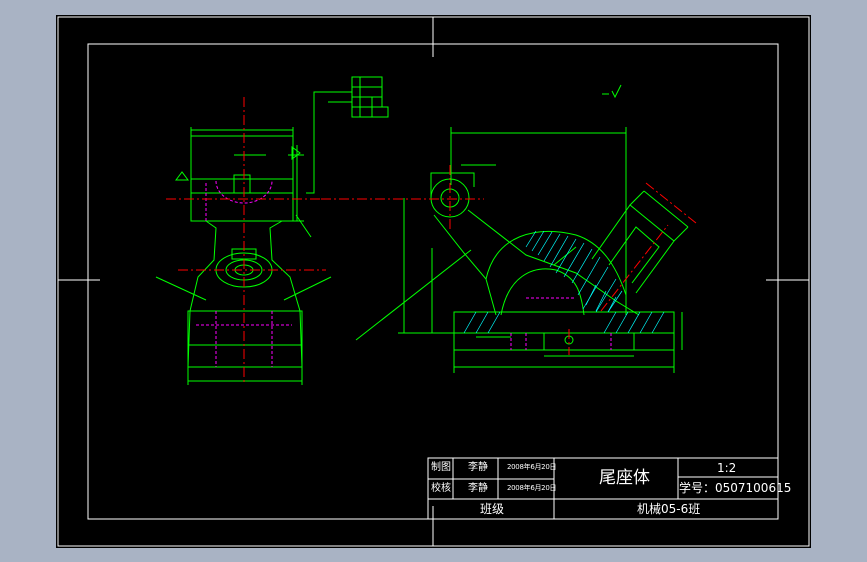  Describe the element at coordinates (612, 91) in the screenshot. I see `roughness-symbol` at that location.